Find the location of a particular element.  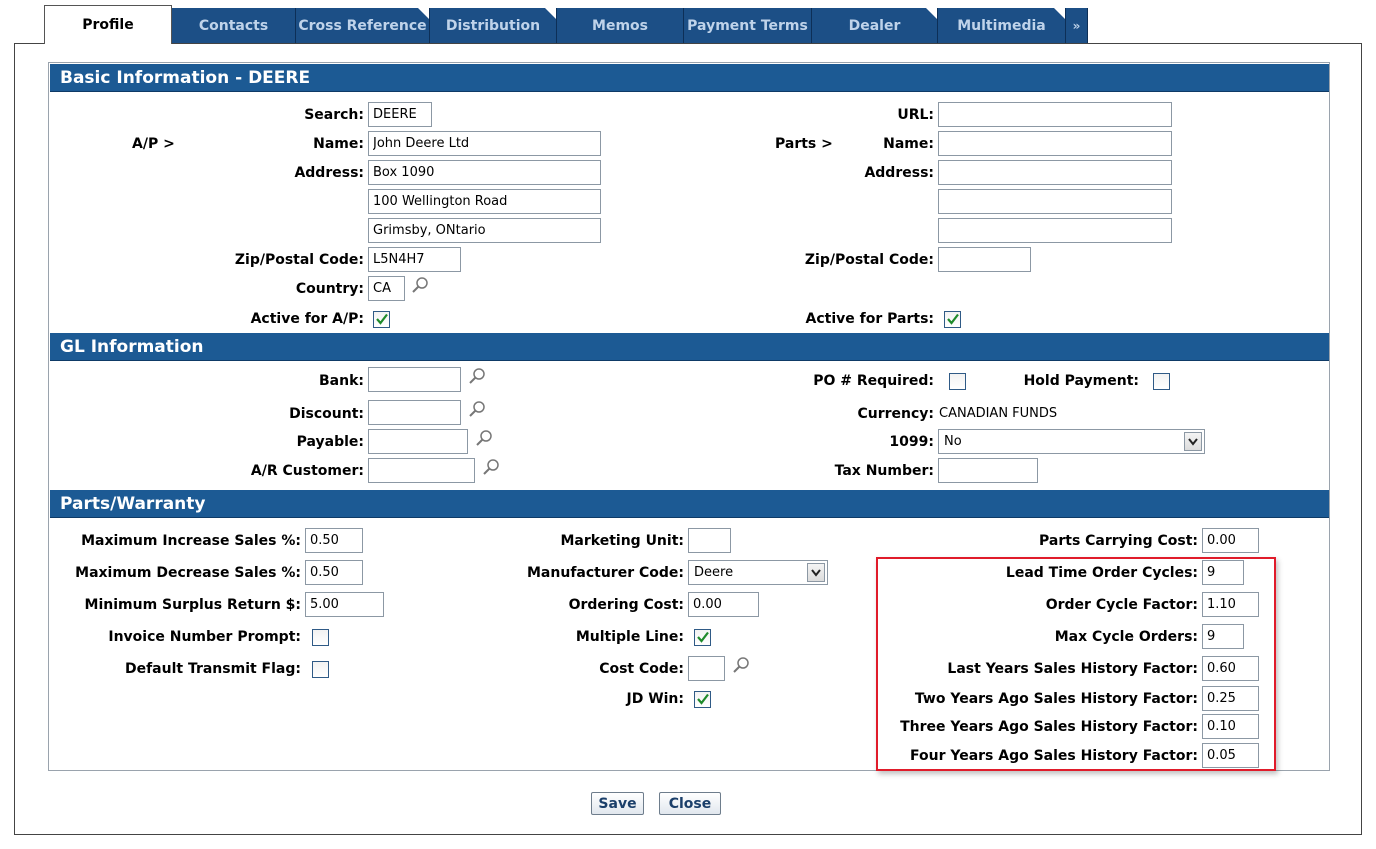

cost-code-label: Cost Code: is located at coordinates (641, 669).